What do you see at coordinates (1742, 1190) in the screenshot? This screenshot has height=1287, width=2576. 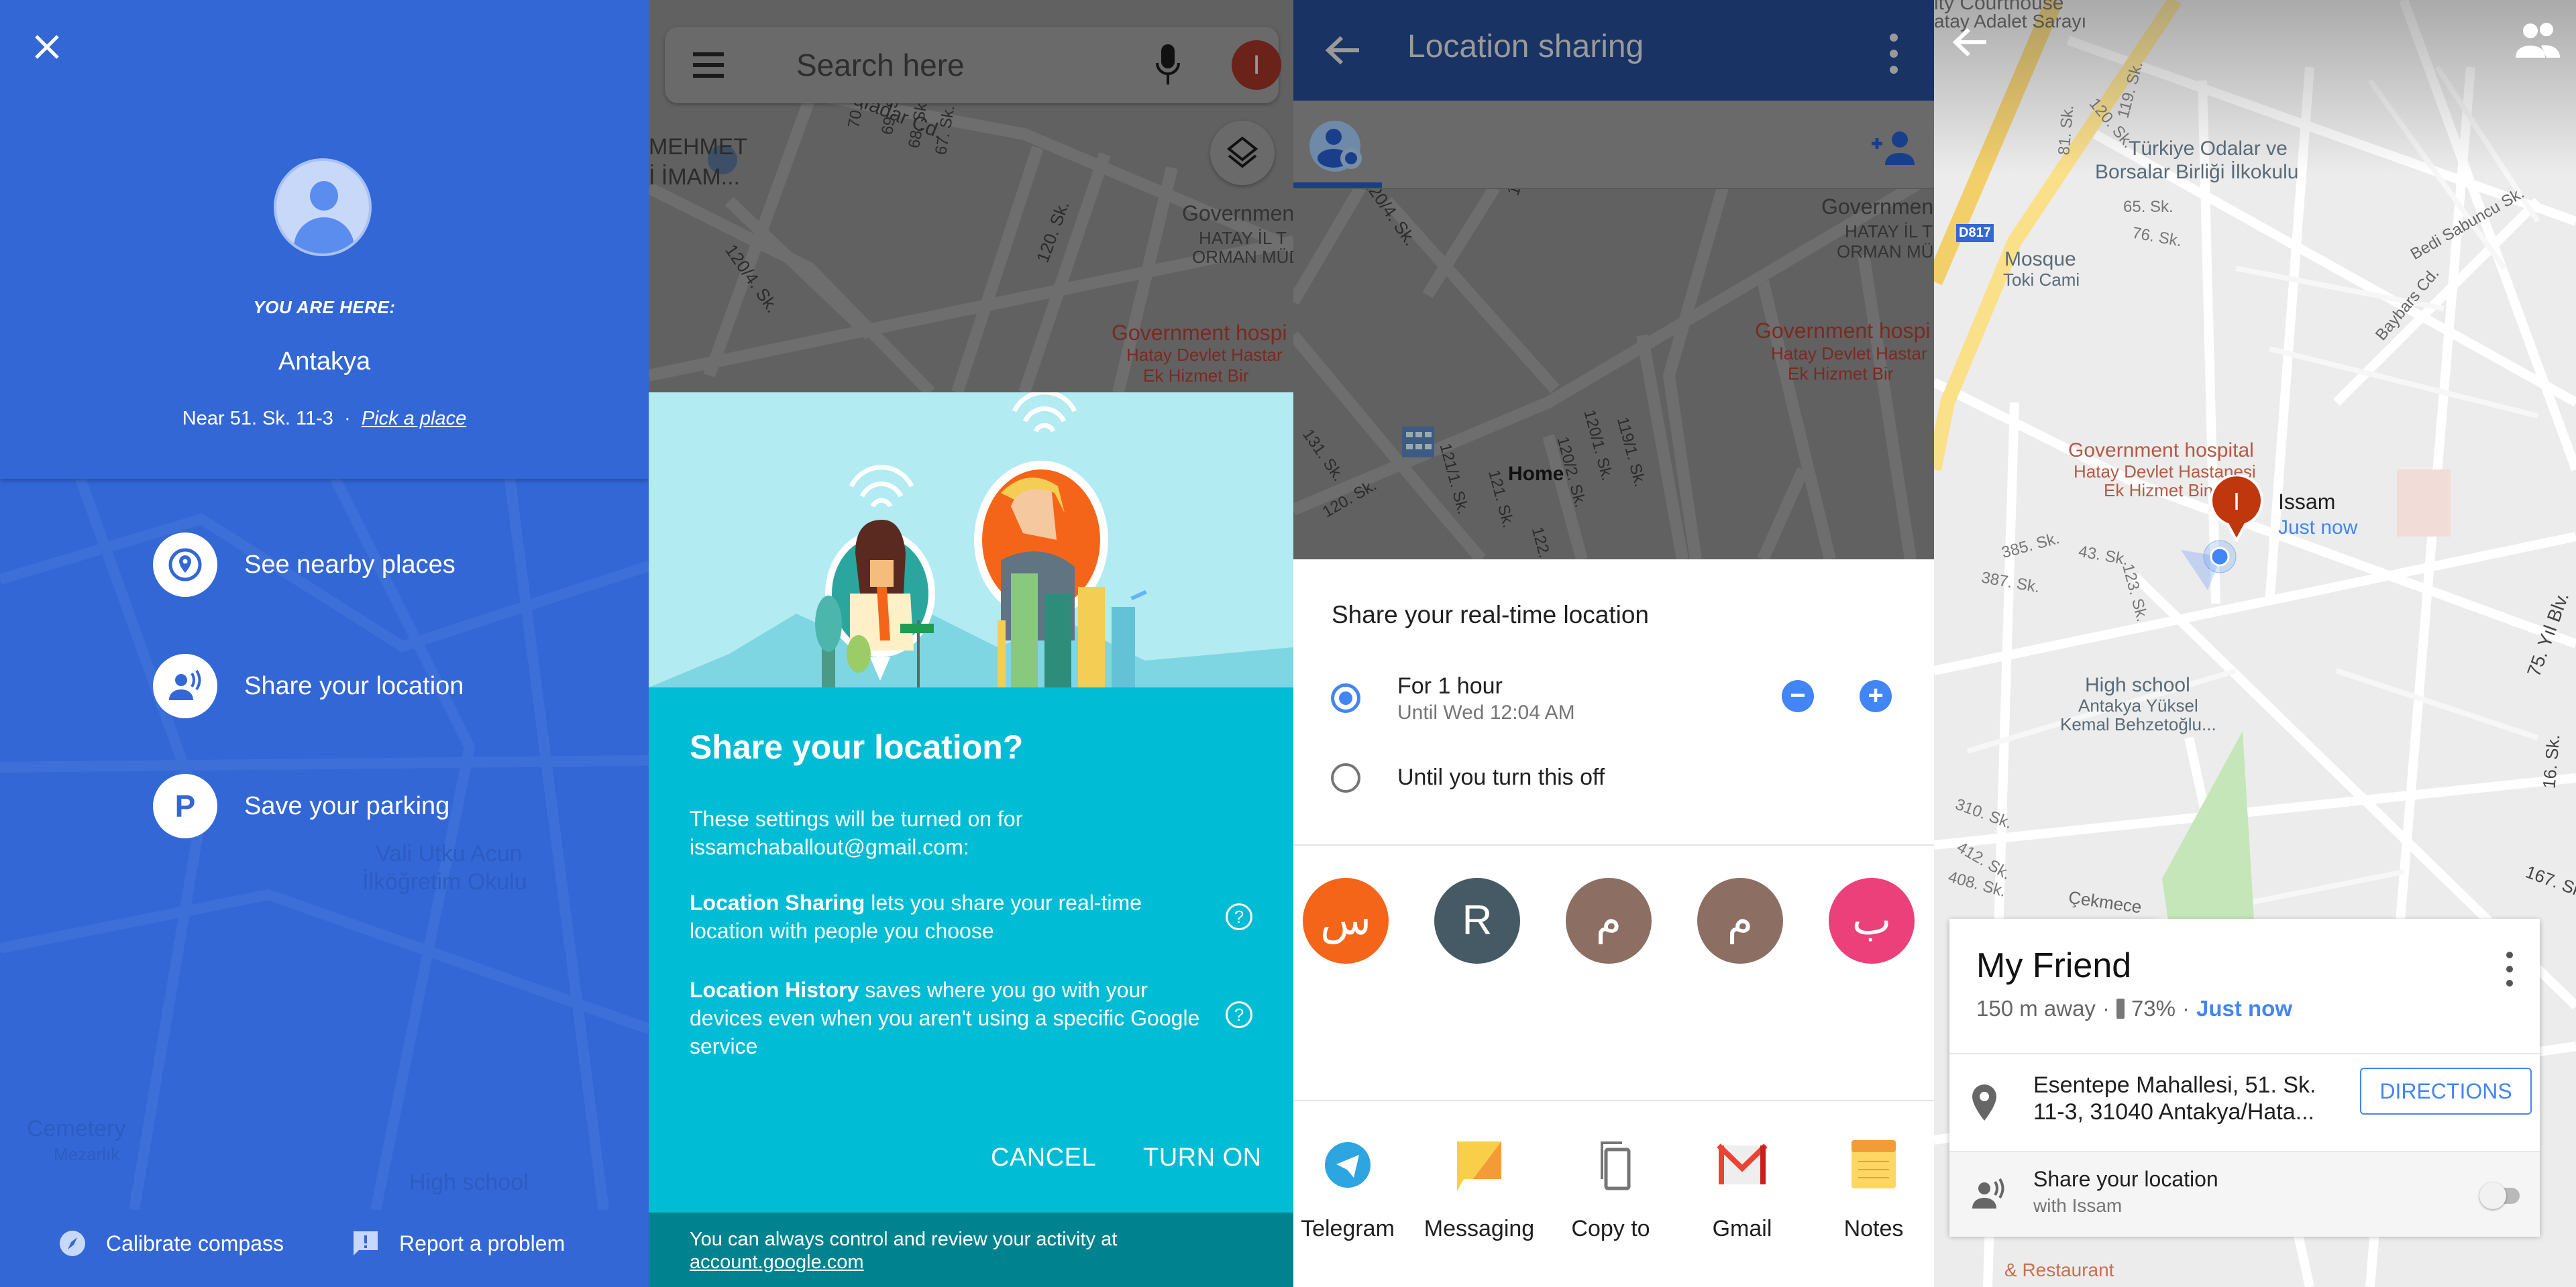 I see `share-app-gmail: Gmail` at bounding box center [1742, 1190].